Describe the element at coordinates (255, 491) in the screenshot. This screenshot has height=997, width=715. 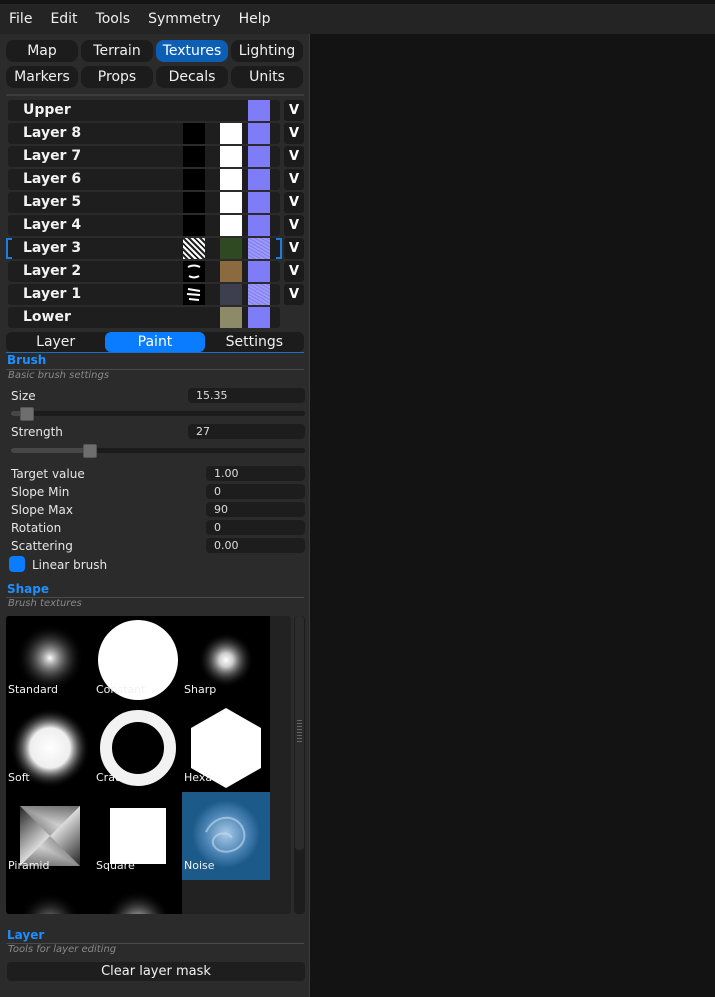
I see `slope-min-field: 0` at that location.